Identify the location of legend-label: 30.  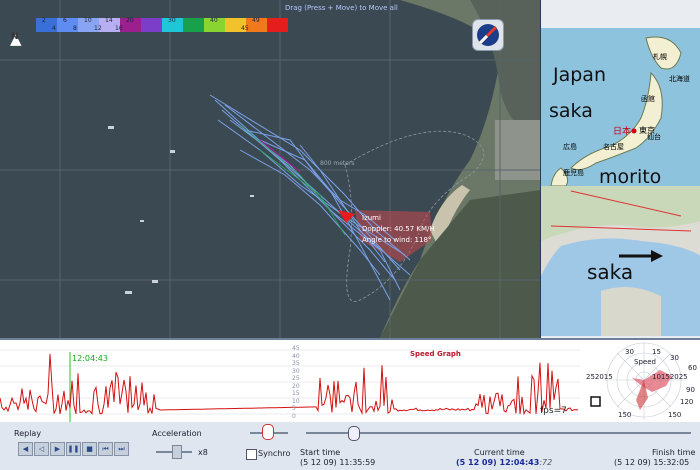
(172, 20).